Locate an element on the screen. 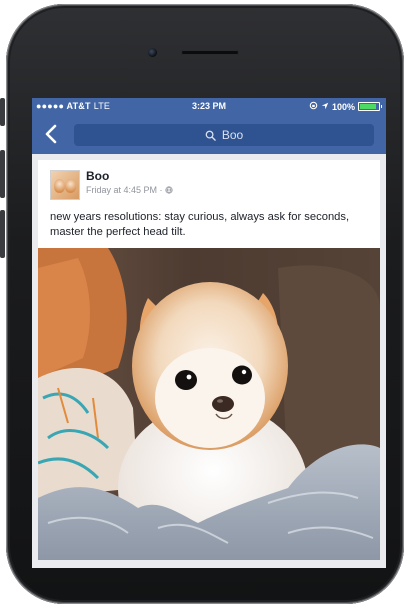  earpiece-speaker is located at coordinates (210, 52).